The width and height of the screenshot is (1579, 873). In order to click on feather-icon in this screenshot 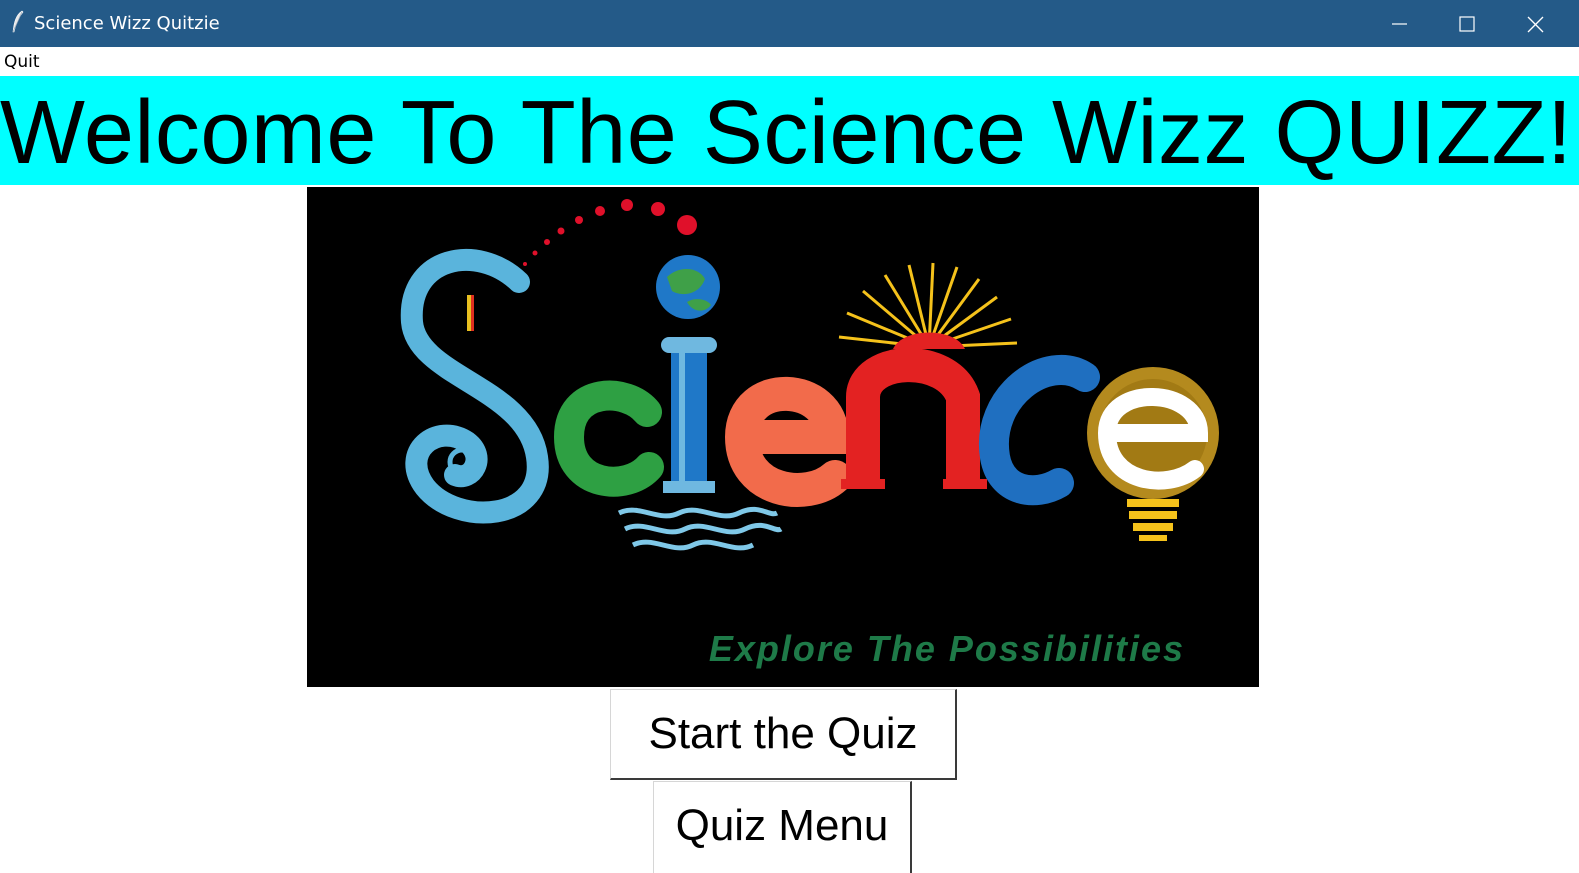, I will do `click(18, 22)`.